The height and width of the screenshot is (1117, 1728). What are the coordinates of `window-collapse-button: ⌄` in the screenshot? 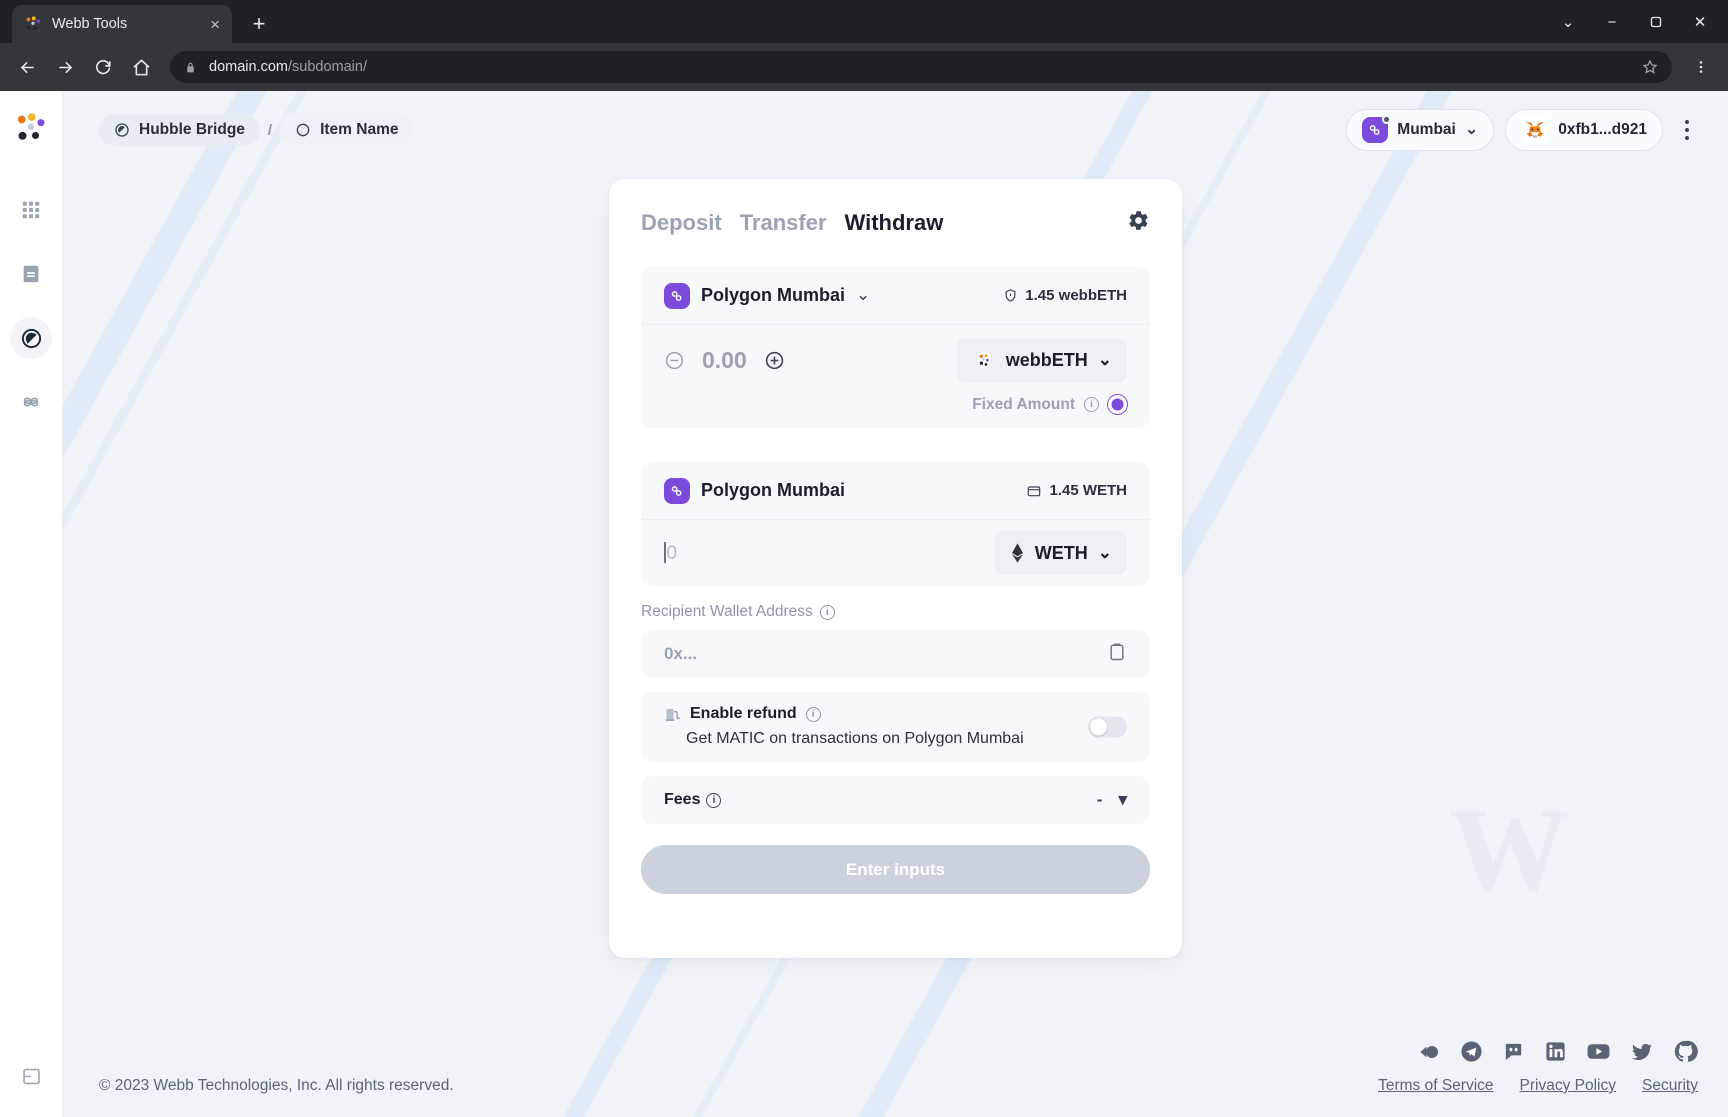 It's located at (1568, 22).